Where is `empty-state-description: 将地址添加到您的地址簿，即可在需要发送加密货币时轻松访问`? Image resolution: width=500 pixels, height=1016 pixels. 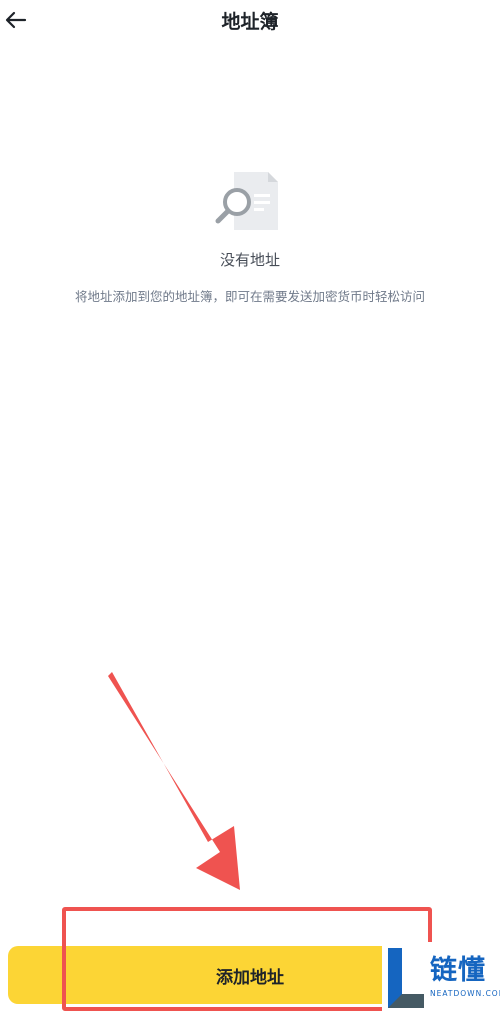 empty-state-description: 将地址添加到您的地址簿，即可在需要发送加密货币时轻松访问 is located at coordinates (249, 296).